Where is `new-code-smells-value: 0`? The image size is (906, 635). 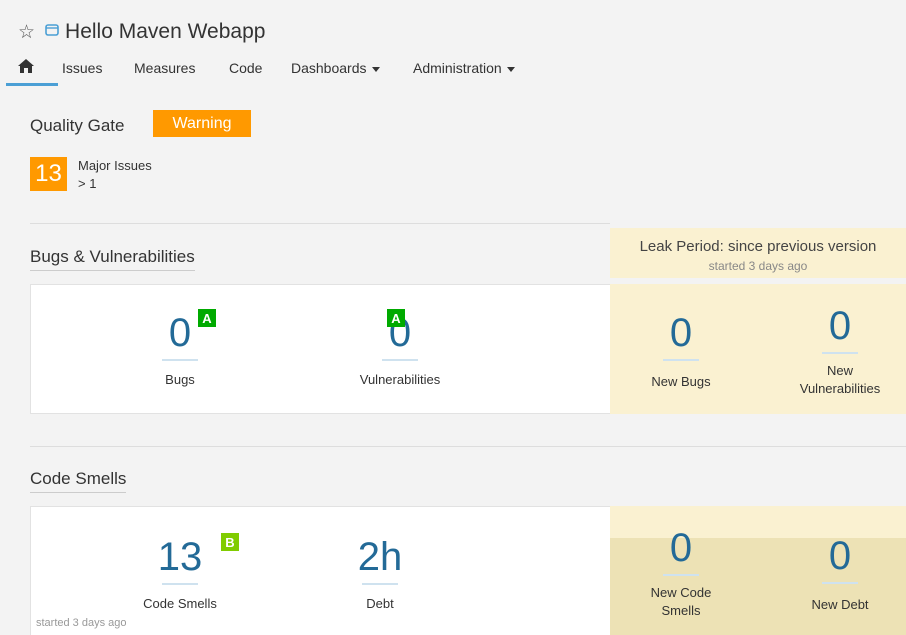
new-code-smells-value: 0 is located at coordinates (681, 548).